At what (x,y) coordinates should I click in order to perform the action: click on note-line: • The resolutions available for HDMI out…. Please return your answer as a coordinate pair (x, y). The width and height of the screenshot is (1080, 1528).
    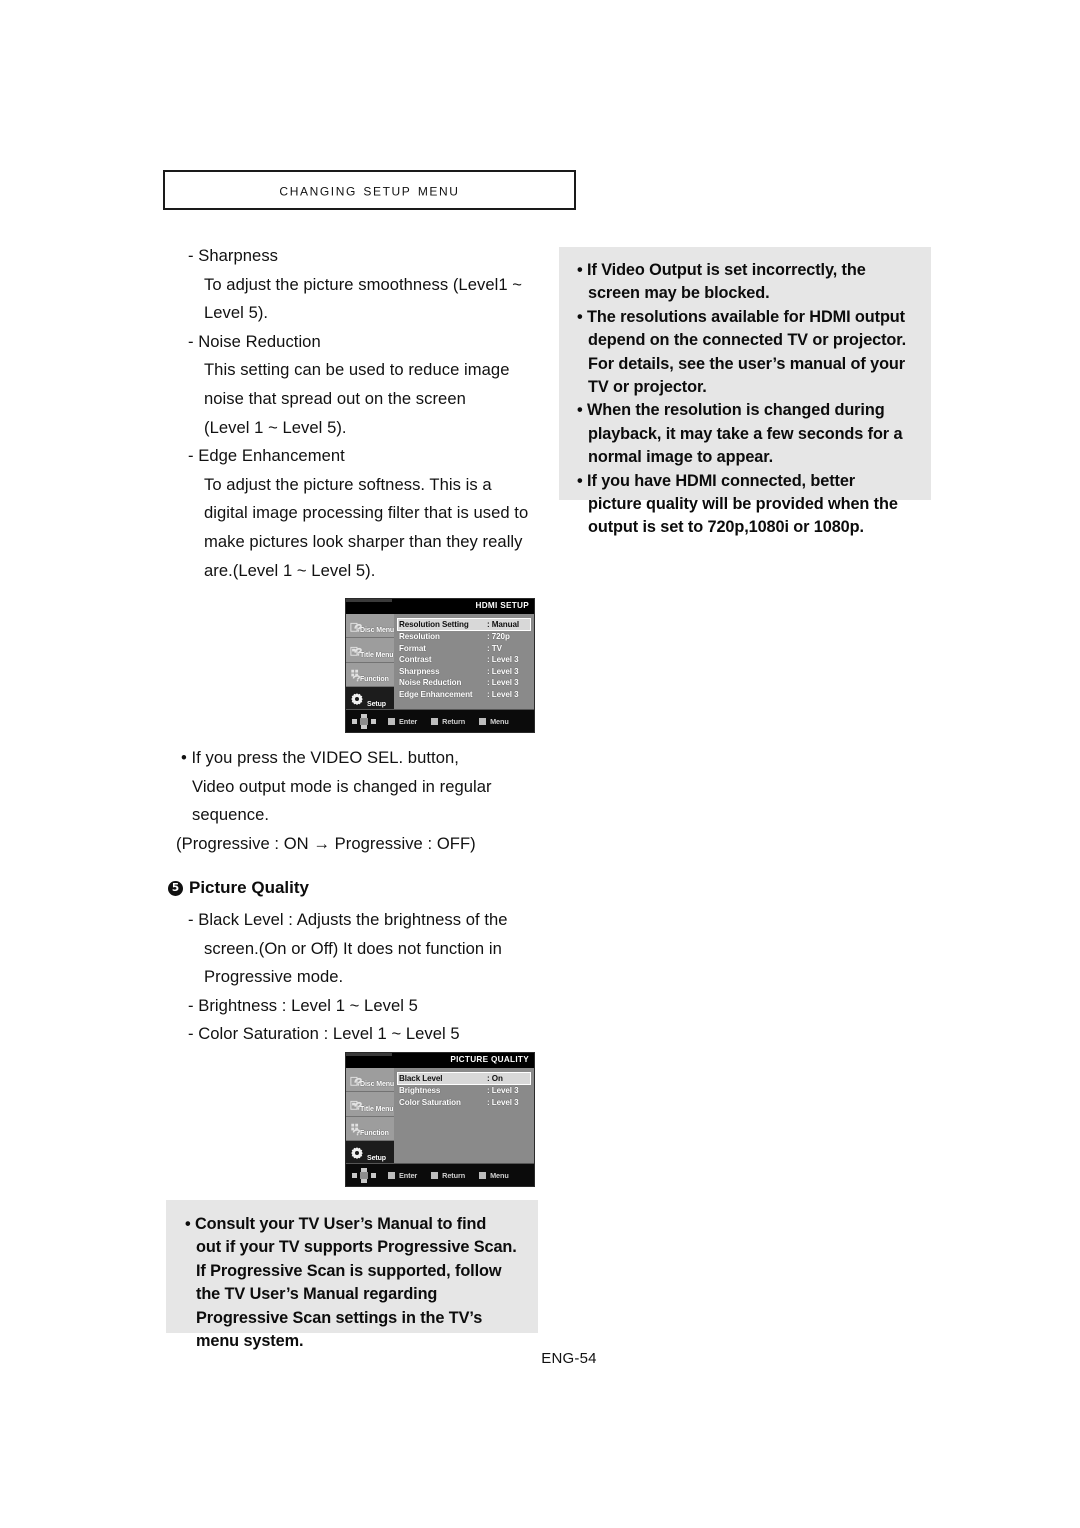
    Looking at the image, I should click on (741, 316).